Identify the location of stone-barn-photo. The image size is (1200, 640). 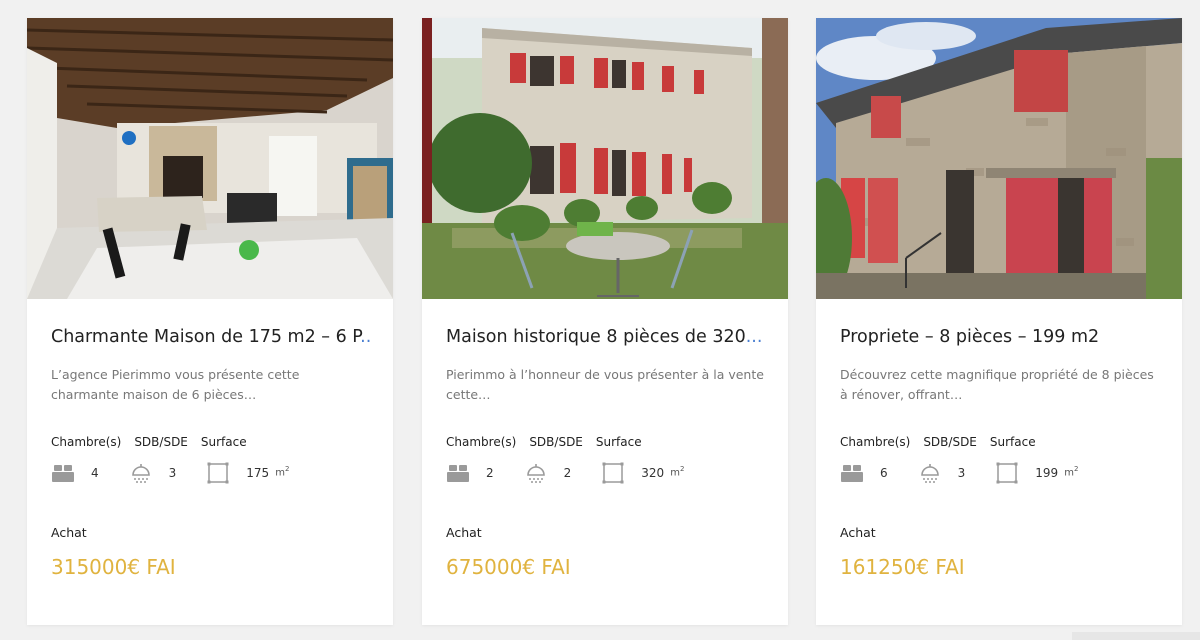
(999, 158).